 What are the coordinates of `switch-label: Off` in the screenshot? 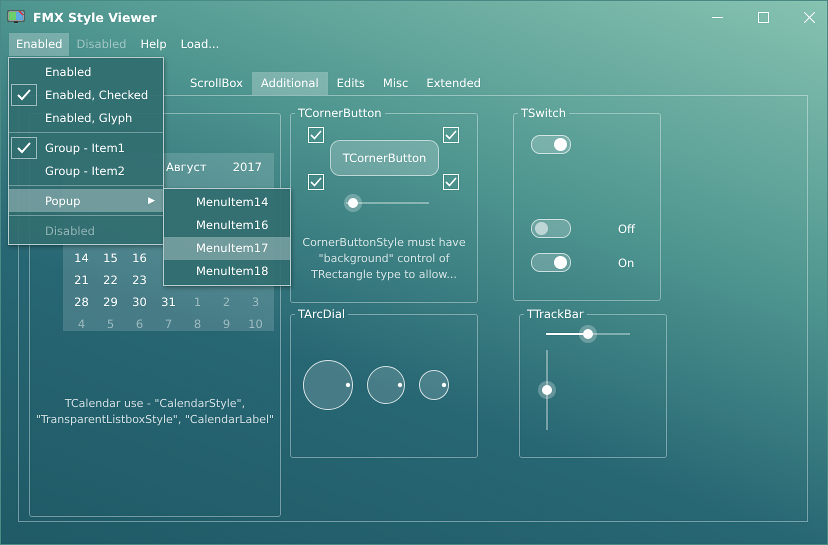 It's located at (626, 229).